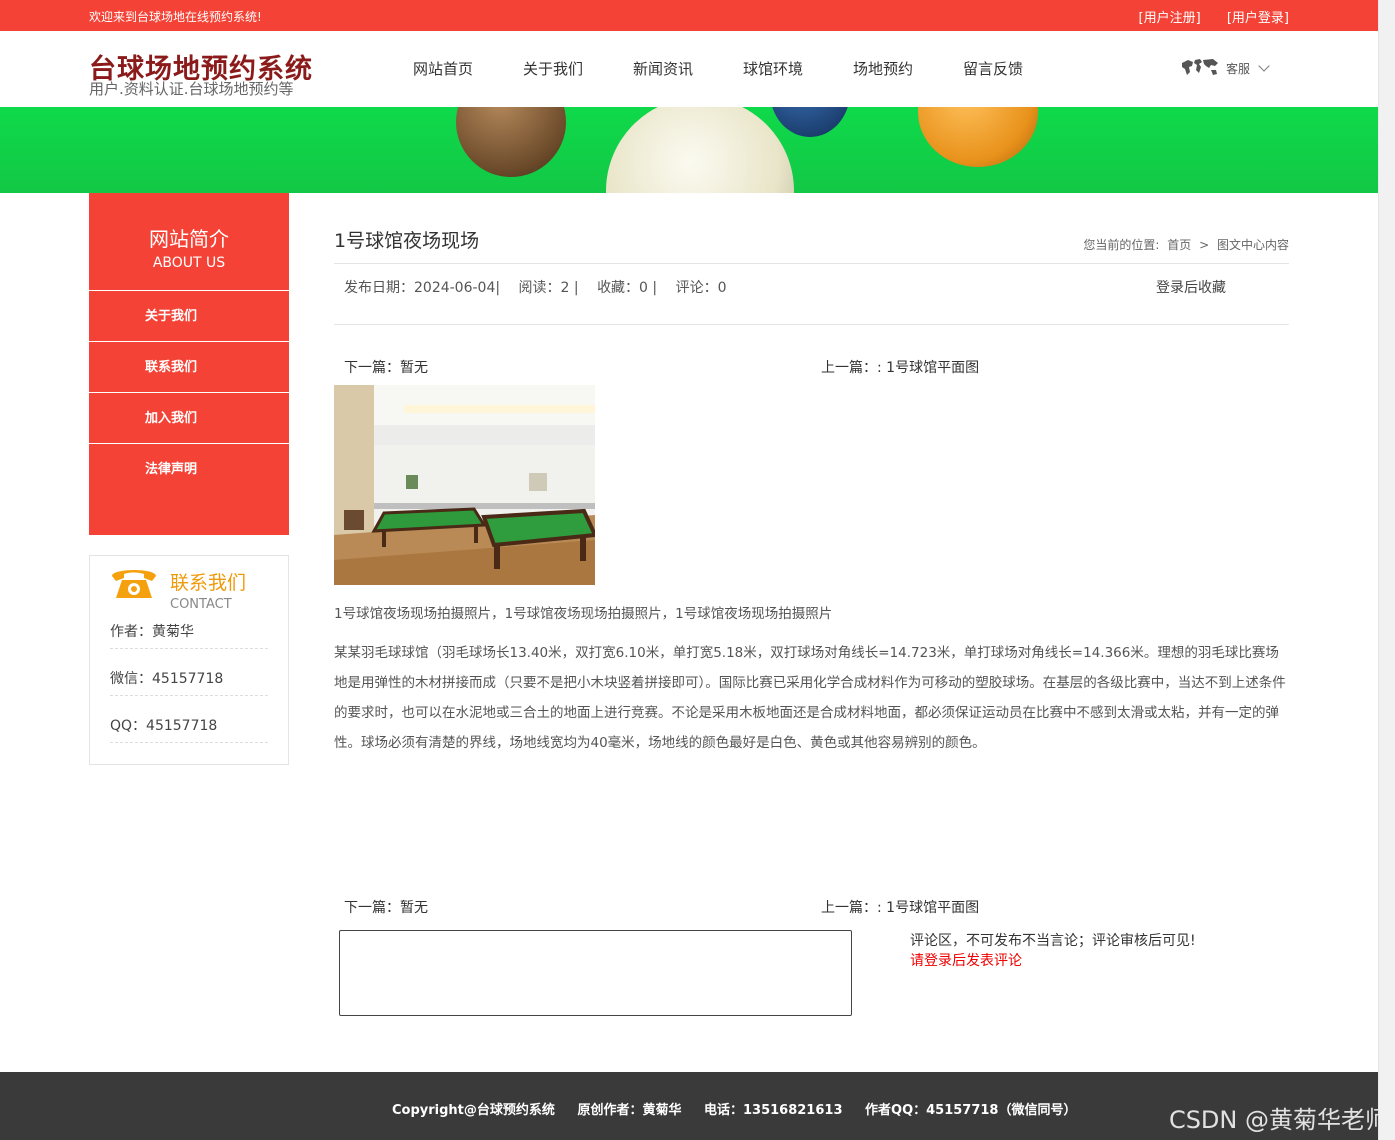  What do you see at coordinates (1170, 18) in the screenshot?
I see `register-link: [用户注册]` at bounding box center [1170, 18].